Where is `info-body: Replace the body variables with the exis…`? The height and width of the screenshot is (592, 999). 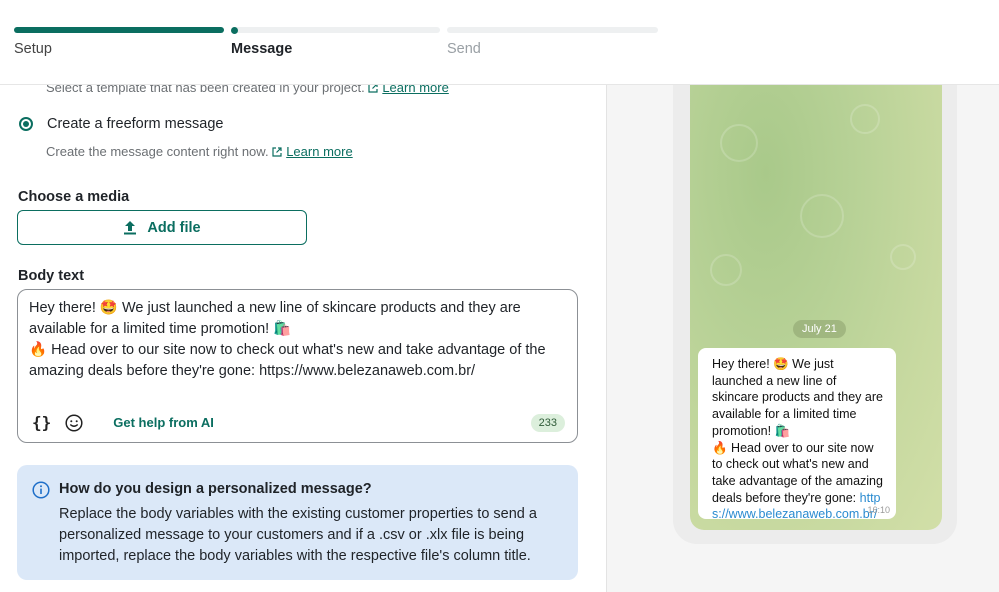 info-body: Replace the body variables with the exis… is located at coordinates (298, 535).